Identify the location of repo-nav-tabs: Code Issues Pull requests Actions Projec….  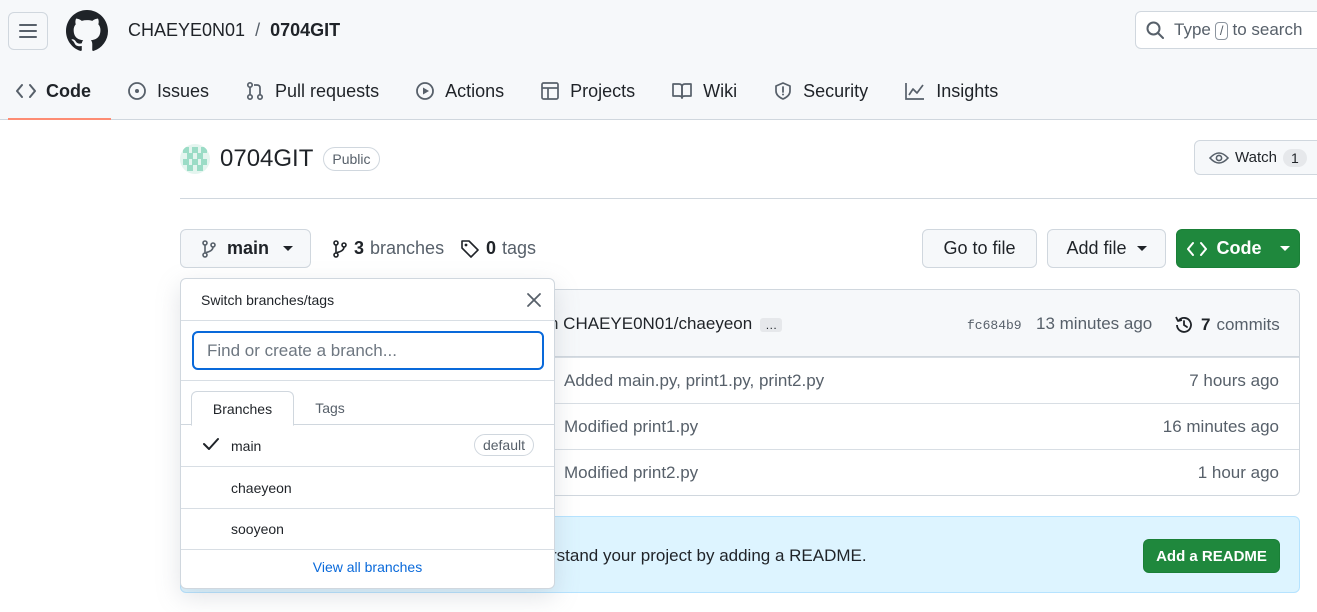
(509, 95).